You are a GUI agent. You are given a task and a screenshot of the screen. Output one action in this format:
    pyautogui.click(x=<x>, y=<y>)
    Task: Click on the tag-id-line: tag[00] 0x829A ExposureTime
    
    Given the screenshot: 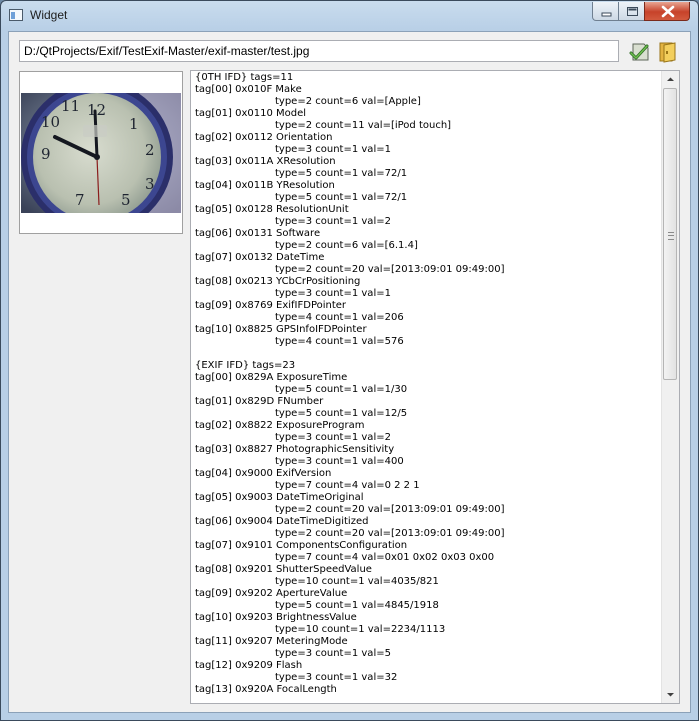 What is the action you would take?
    pyautogui.click(x=271, y=377)
    